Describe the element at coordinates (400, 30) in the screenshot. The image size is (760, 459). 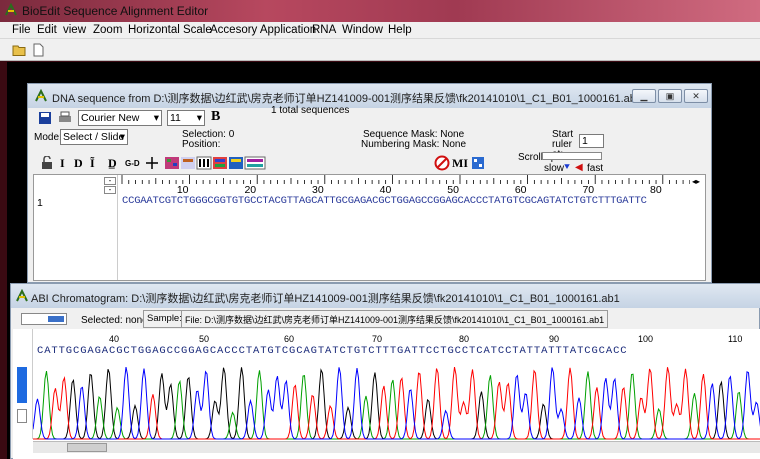
I see `menu-help: Help` at that location.